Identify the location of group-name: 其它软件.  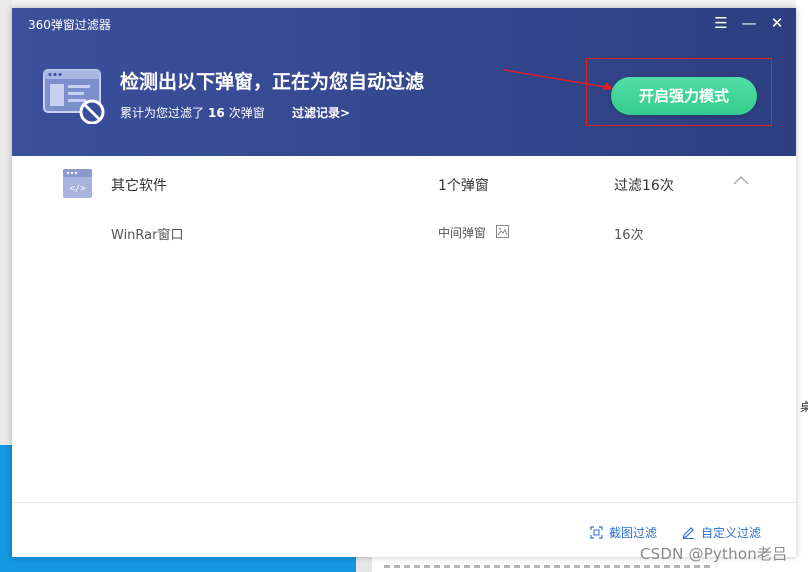
(139, 186).